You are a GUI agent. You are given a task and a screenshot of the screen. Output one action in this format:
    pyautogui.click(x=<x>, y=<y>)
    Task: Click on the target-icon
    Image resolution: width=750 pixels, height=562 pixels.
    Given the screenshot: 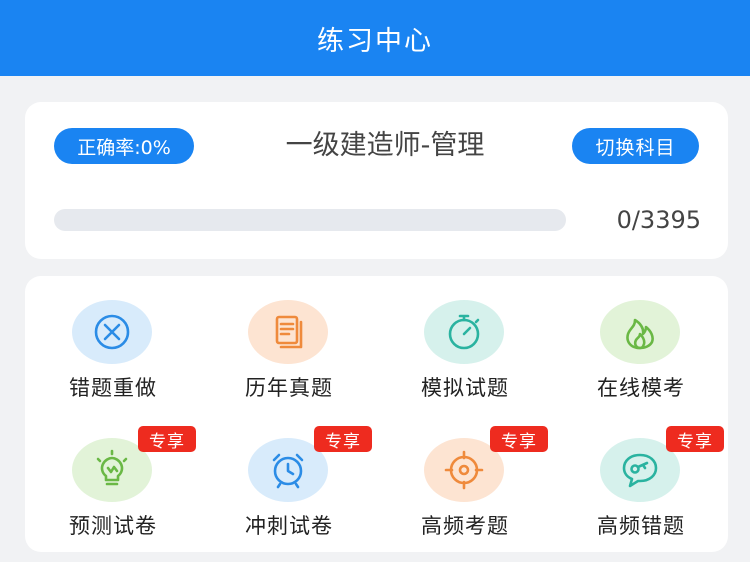 What is the action you would take?
    pyautogui.click(x=464, y=470)
    